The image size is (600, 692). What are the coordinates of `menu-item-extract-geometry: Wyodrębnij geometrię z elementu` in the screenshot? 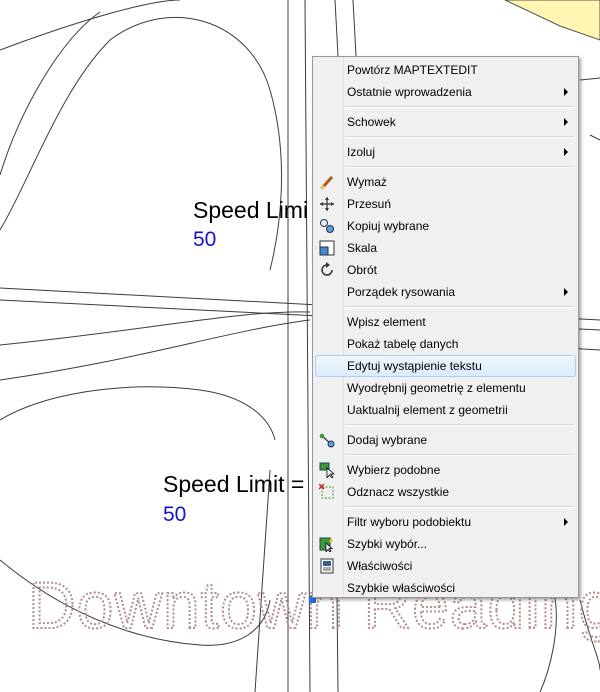 It's located at (445, 388).